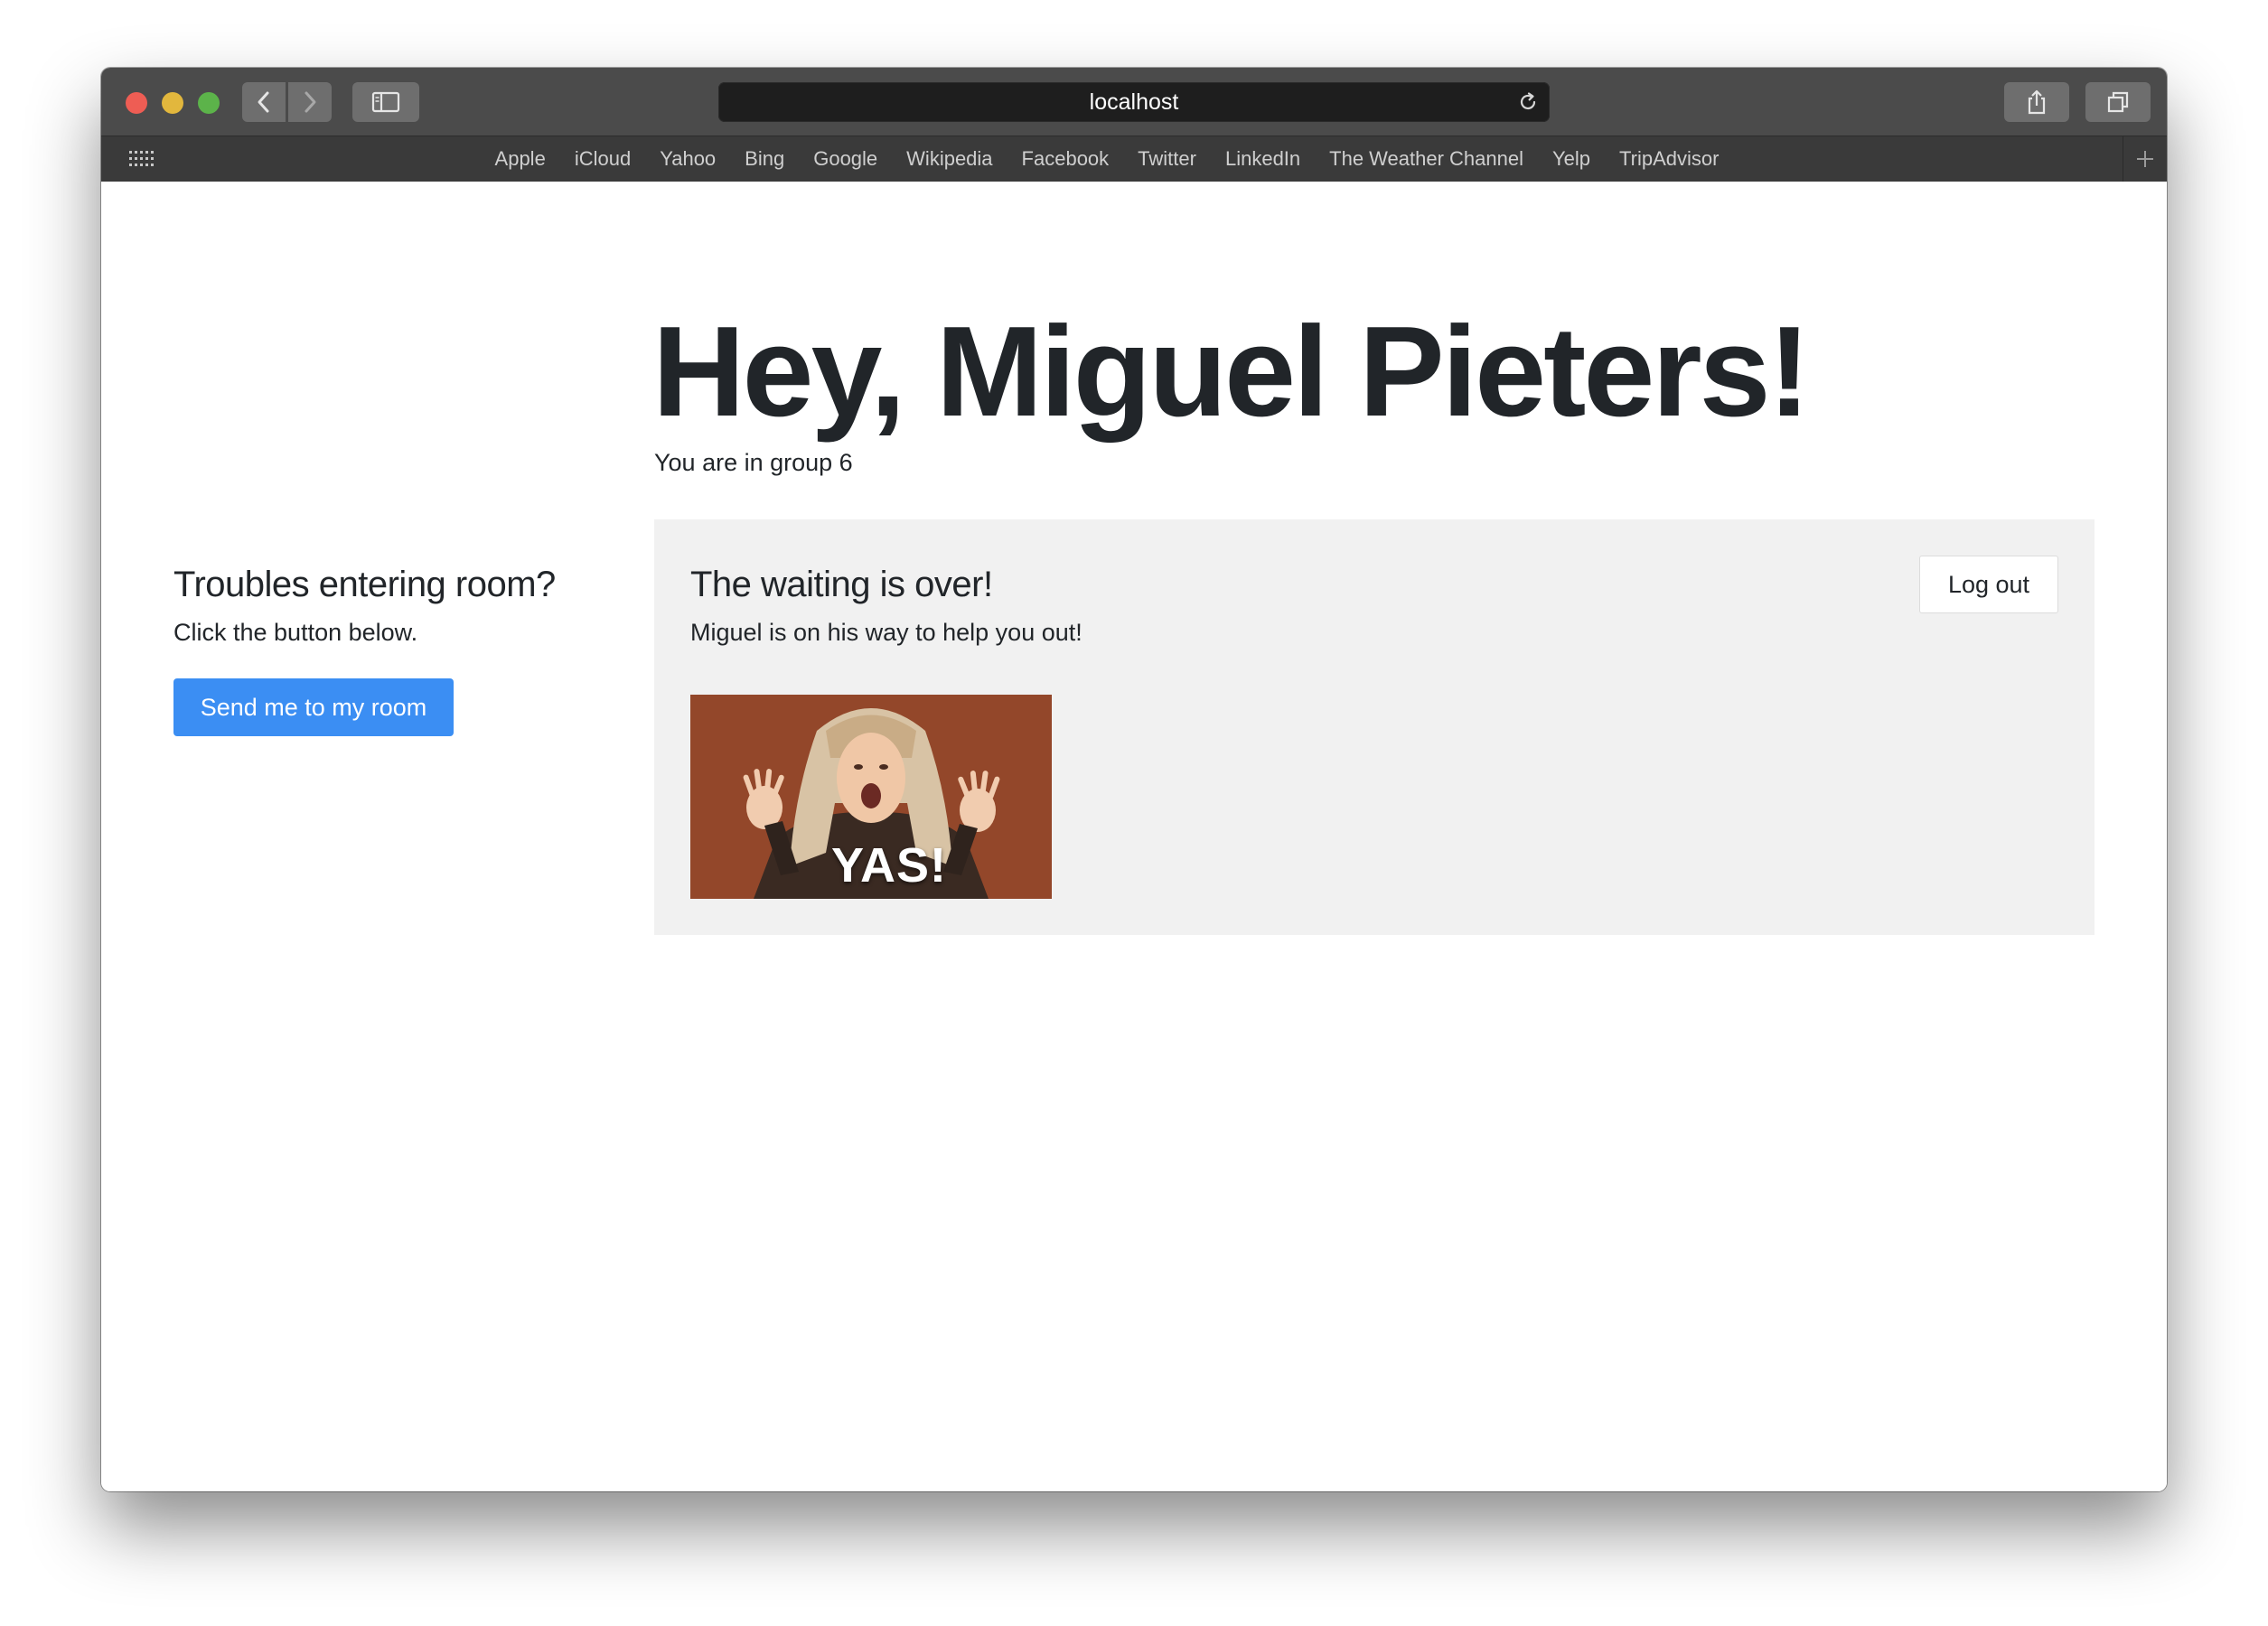 The image size is (2268, 1626). What do you see at coordinates (1988, 585) in the screenshot?
I see `logout-button: Log out` at bounding box center [1988, 585].